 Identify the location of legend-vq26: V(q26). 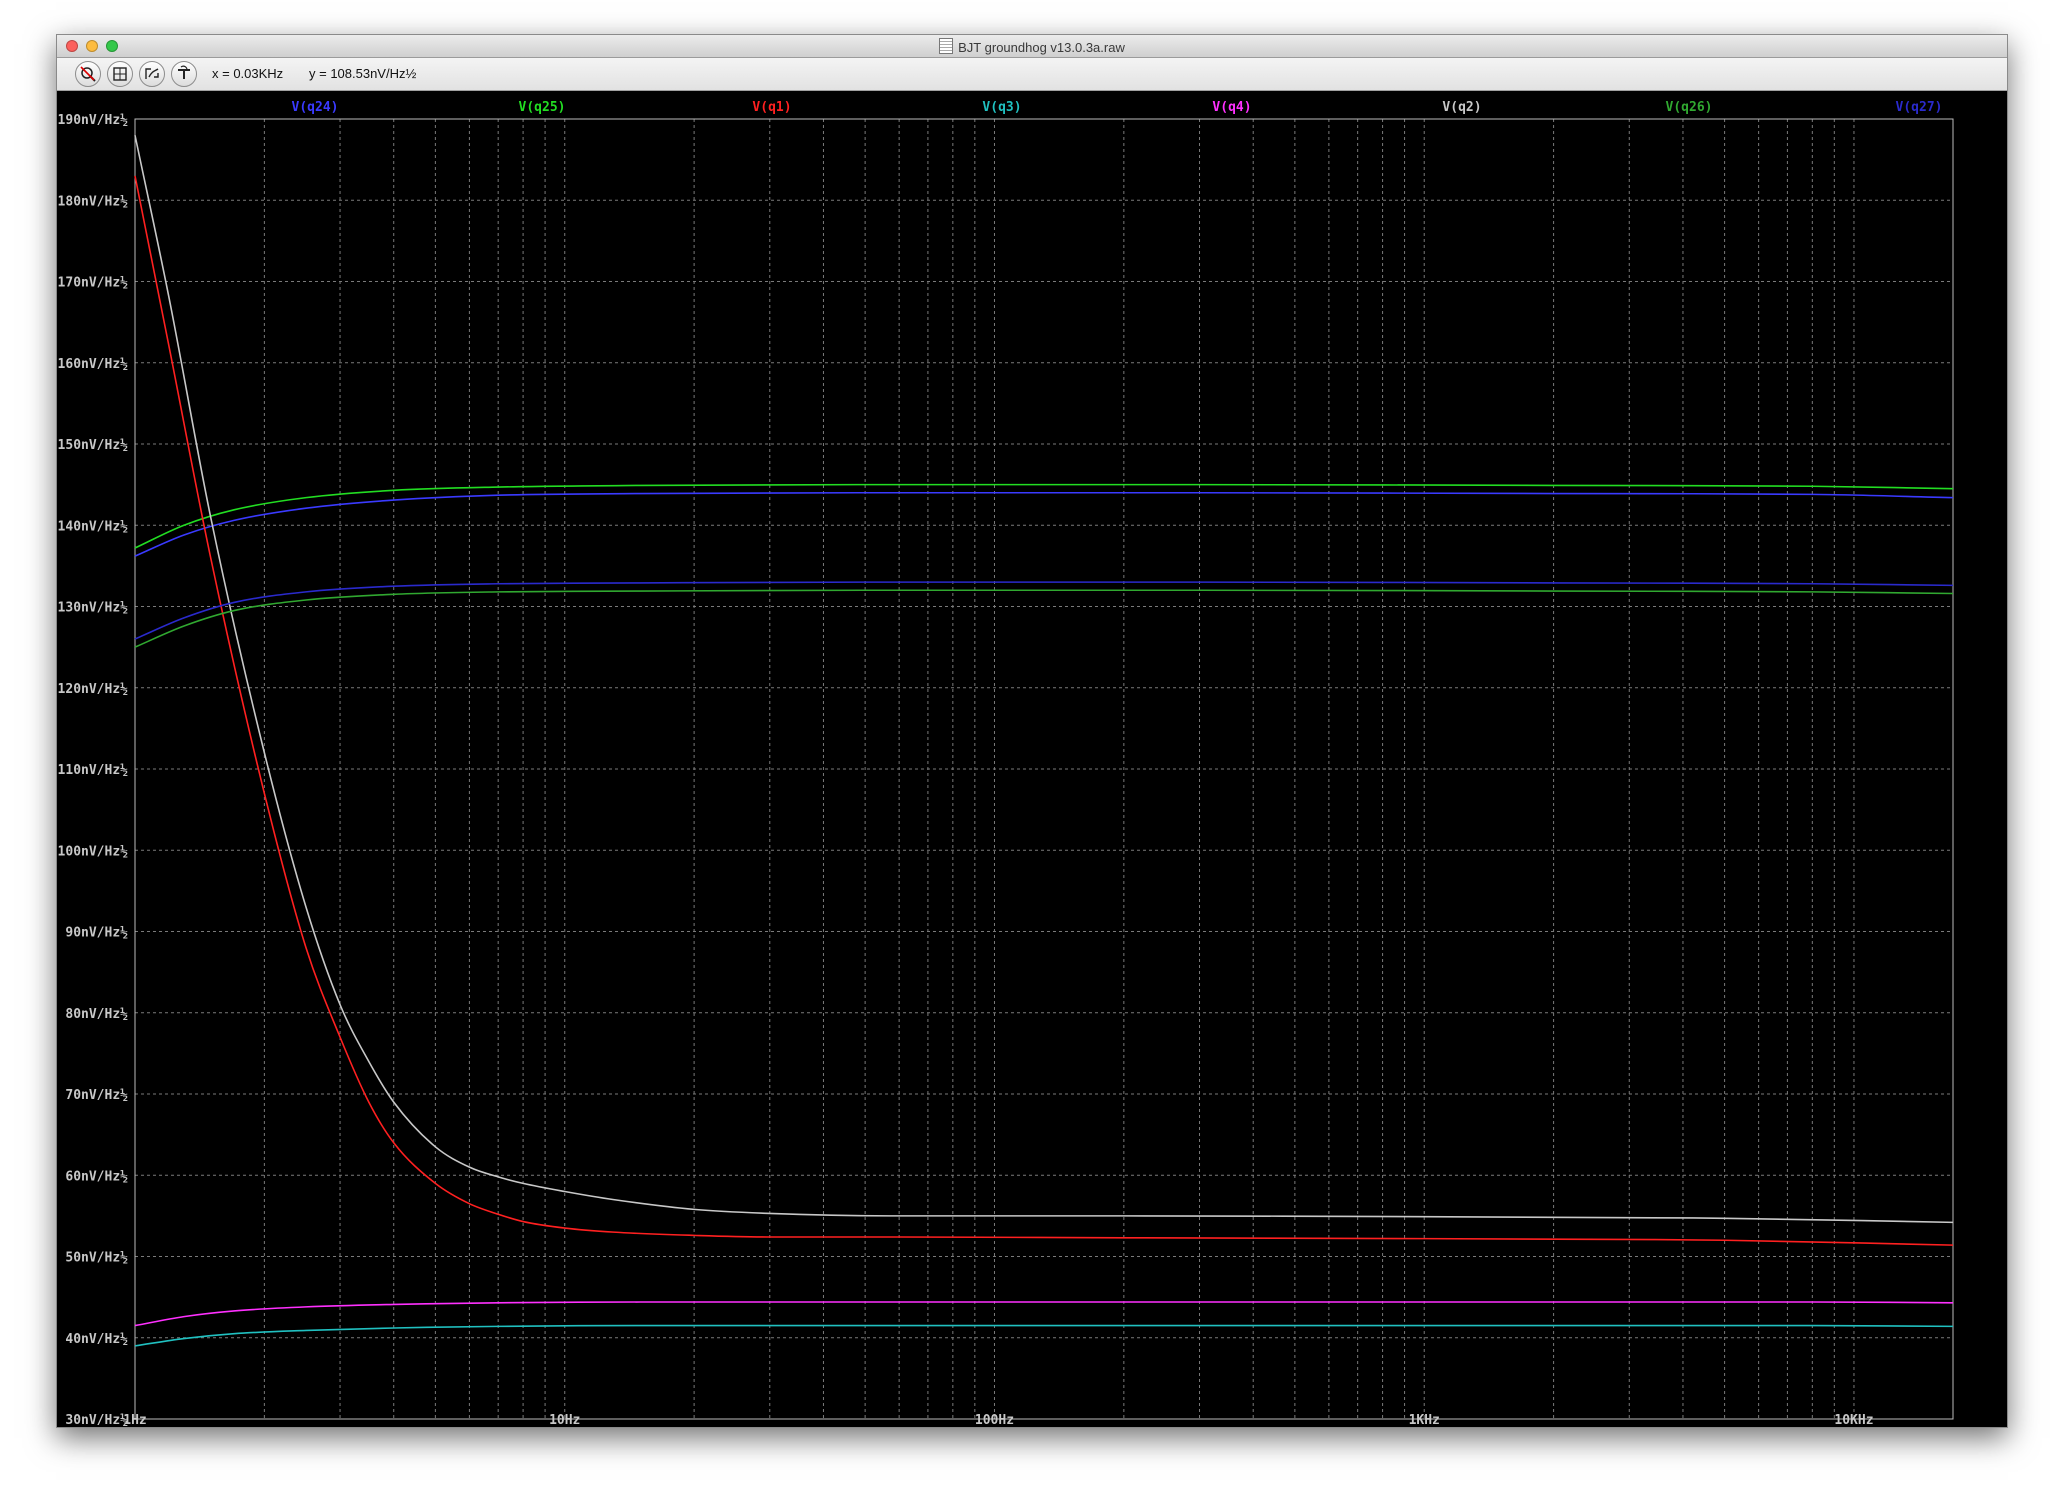
(1689, 107).